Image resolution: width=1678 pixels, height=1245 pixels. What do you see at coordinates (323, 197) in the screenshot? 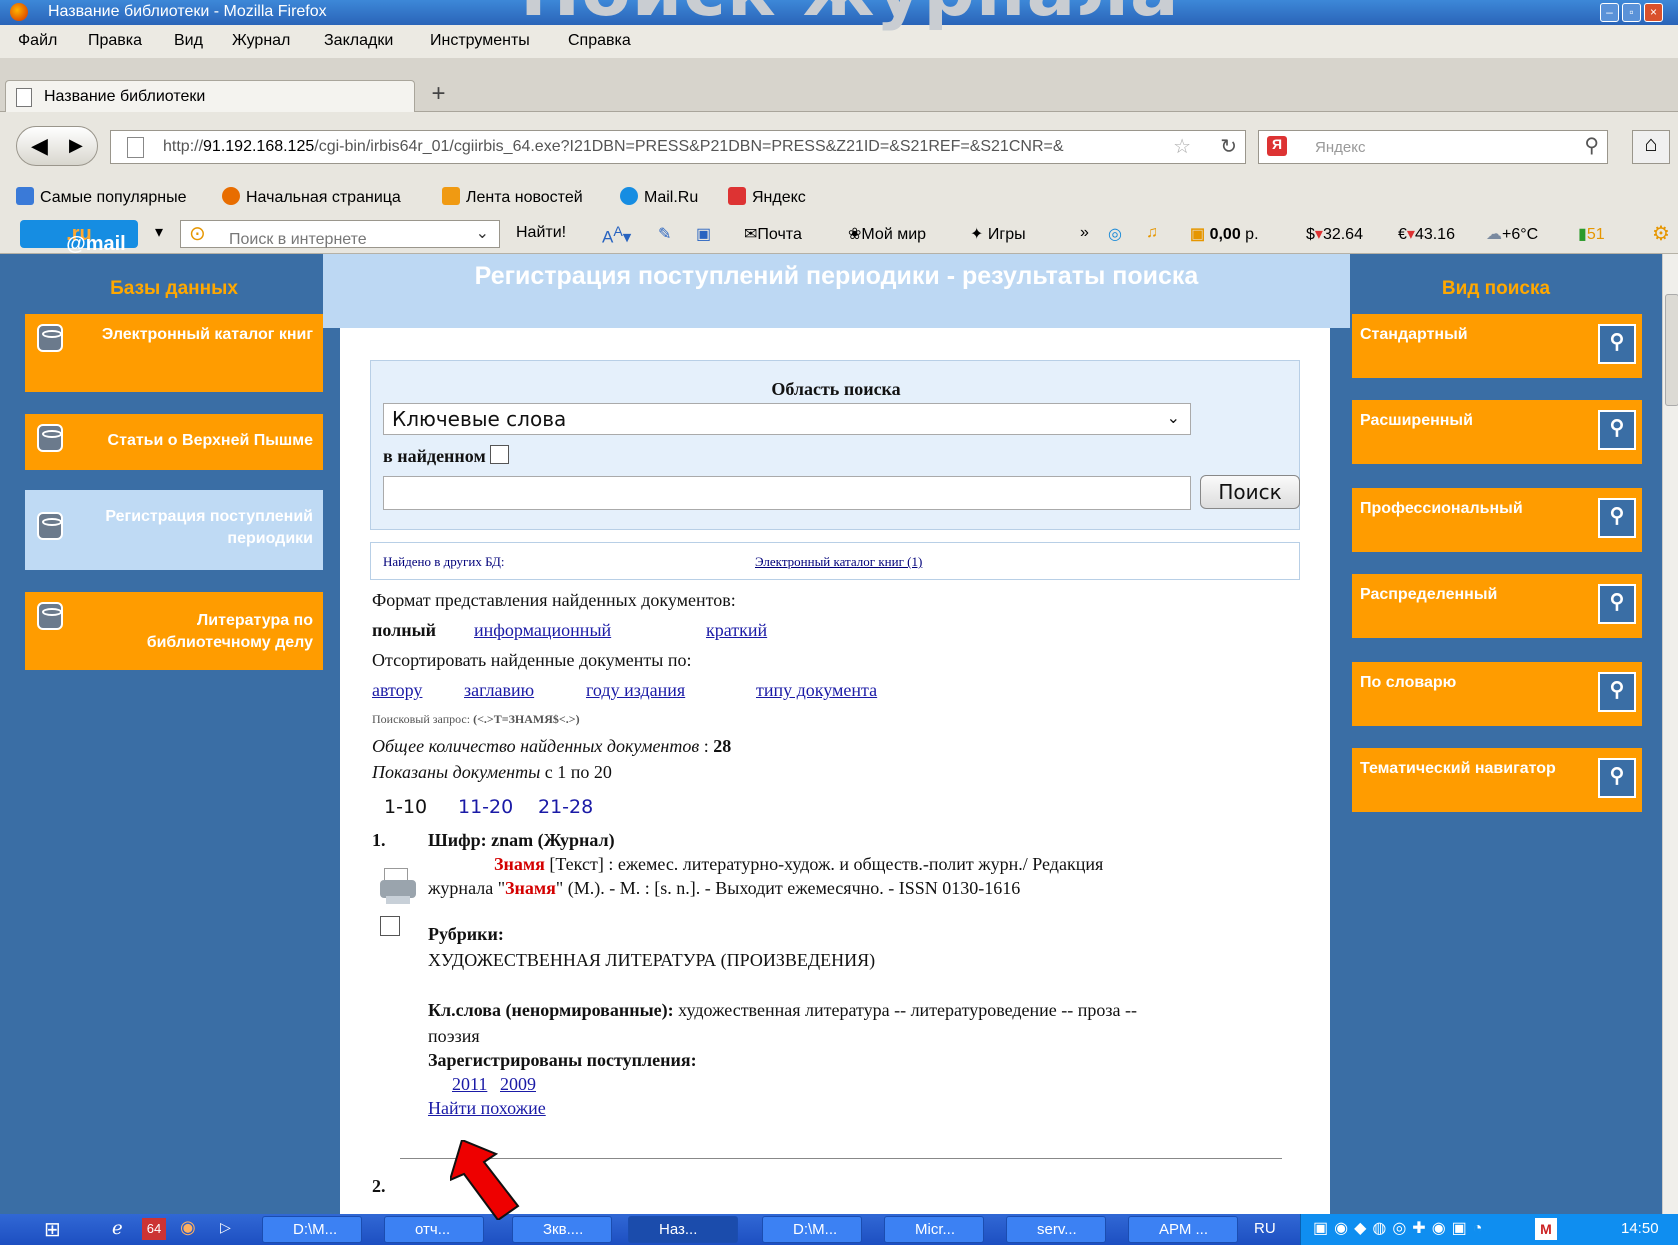
I see `bookmark-label: Начальная страница` at bounding box center [323, 197].